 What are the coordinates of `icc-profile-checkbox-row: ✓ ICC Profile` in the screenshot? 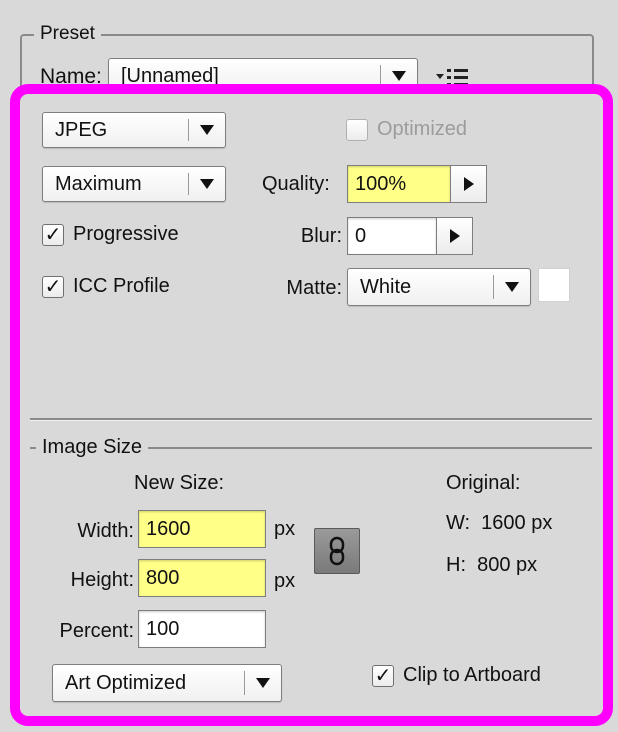 It's located at (106, 286).